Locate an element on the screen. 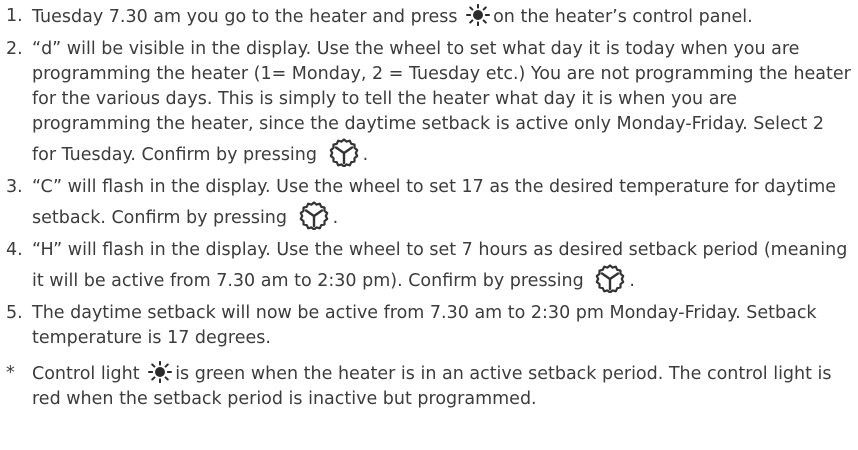  step-number: 4. is located at coordinates (14, 250).